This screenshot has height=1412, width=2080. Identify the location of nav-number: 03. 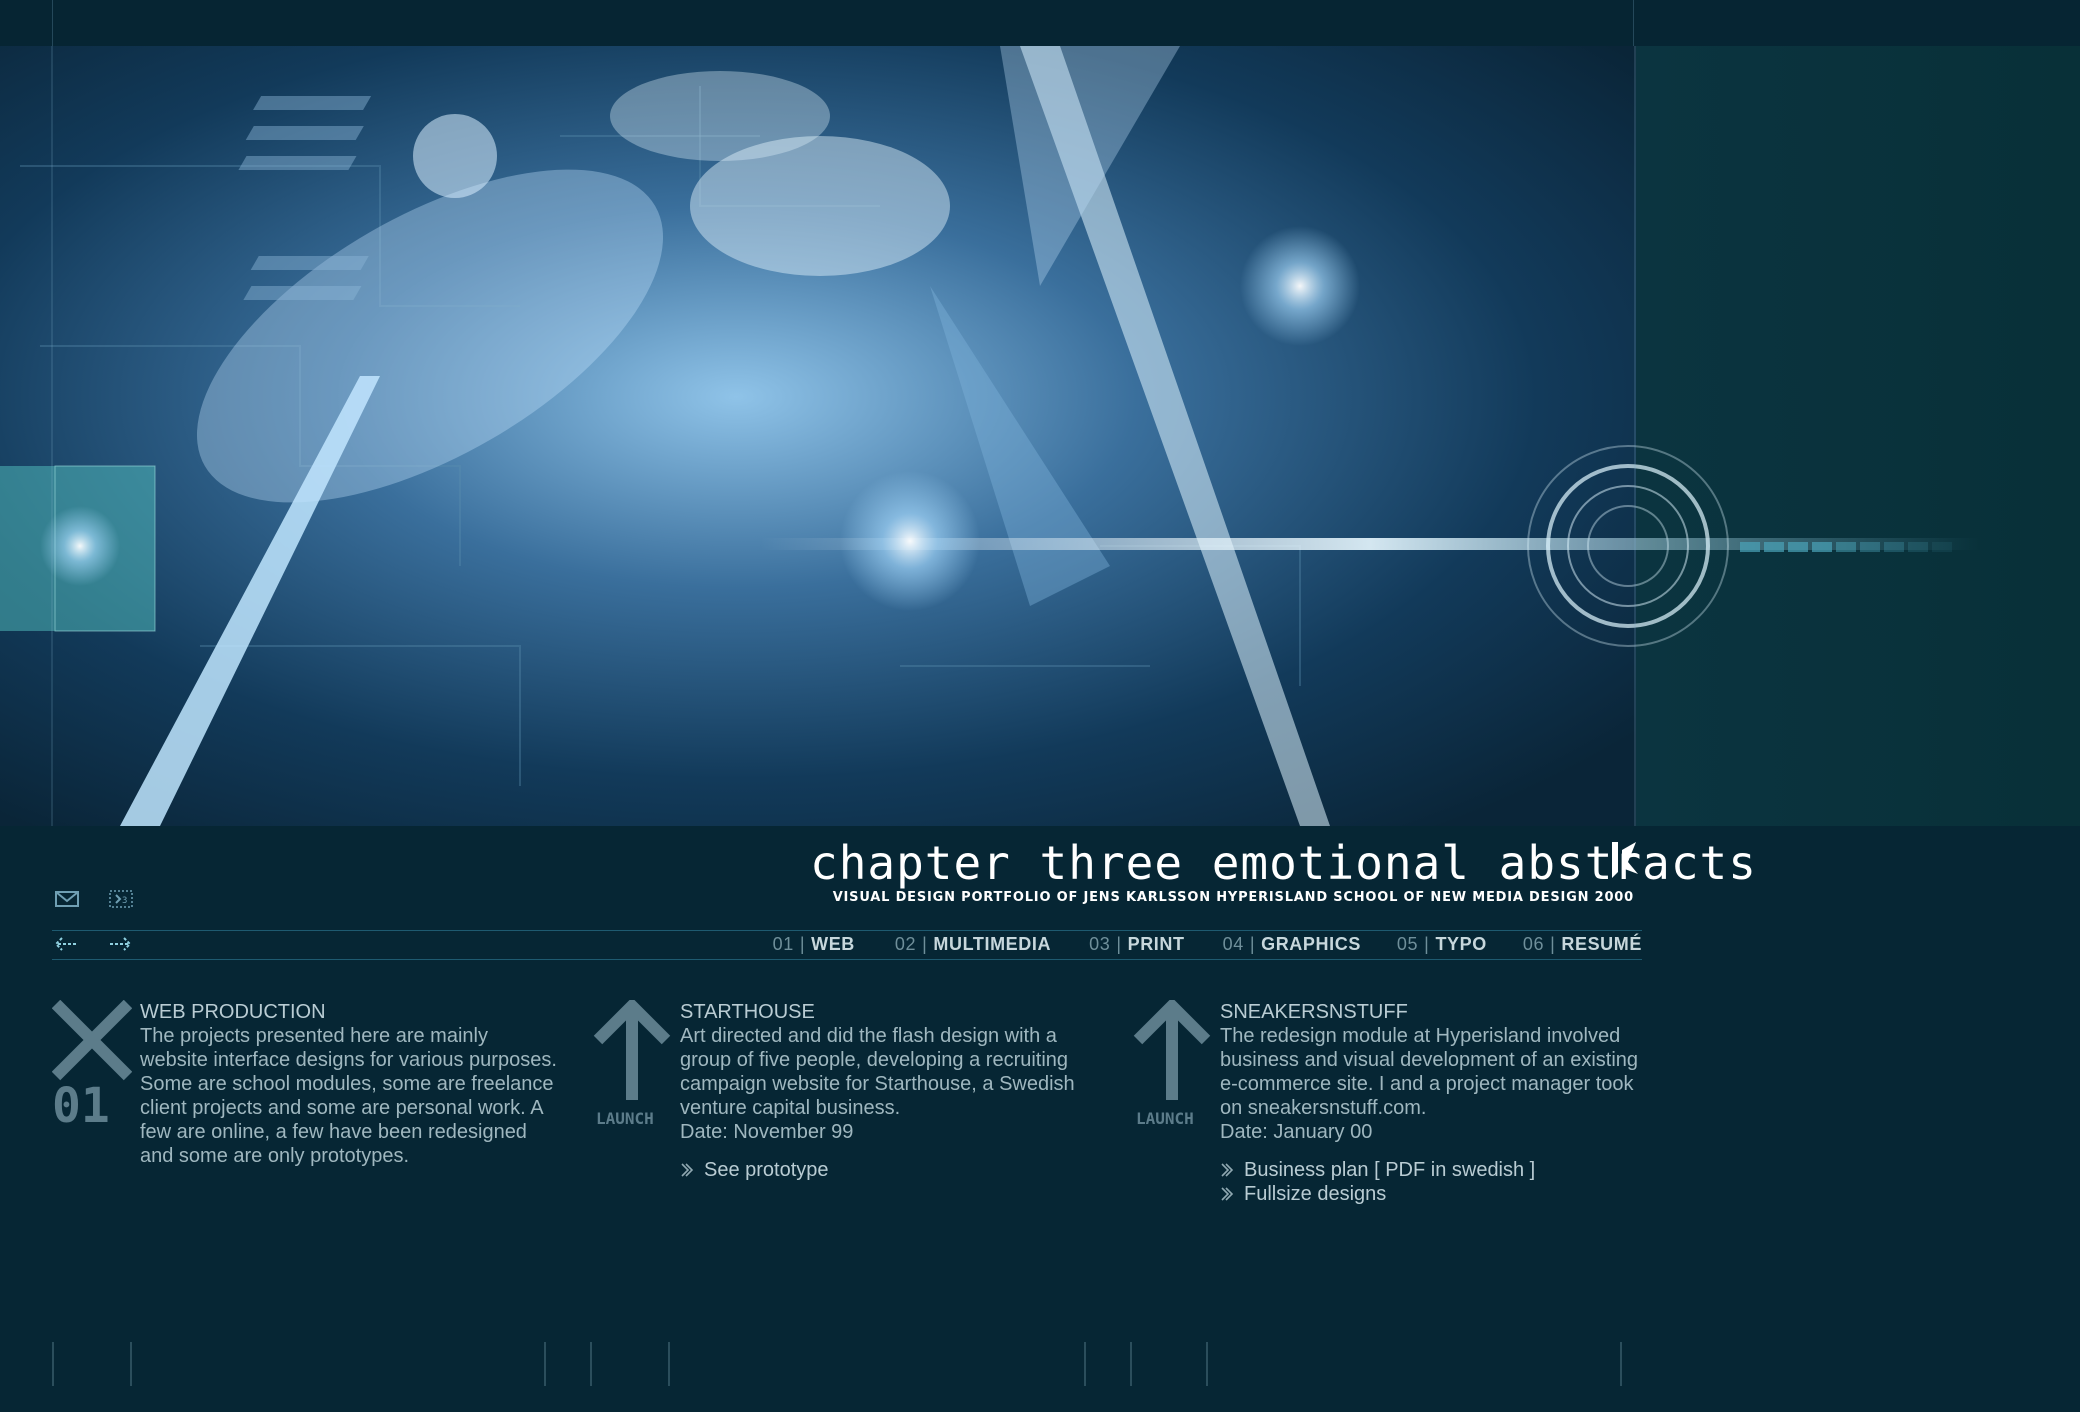
(1100, 944).